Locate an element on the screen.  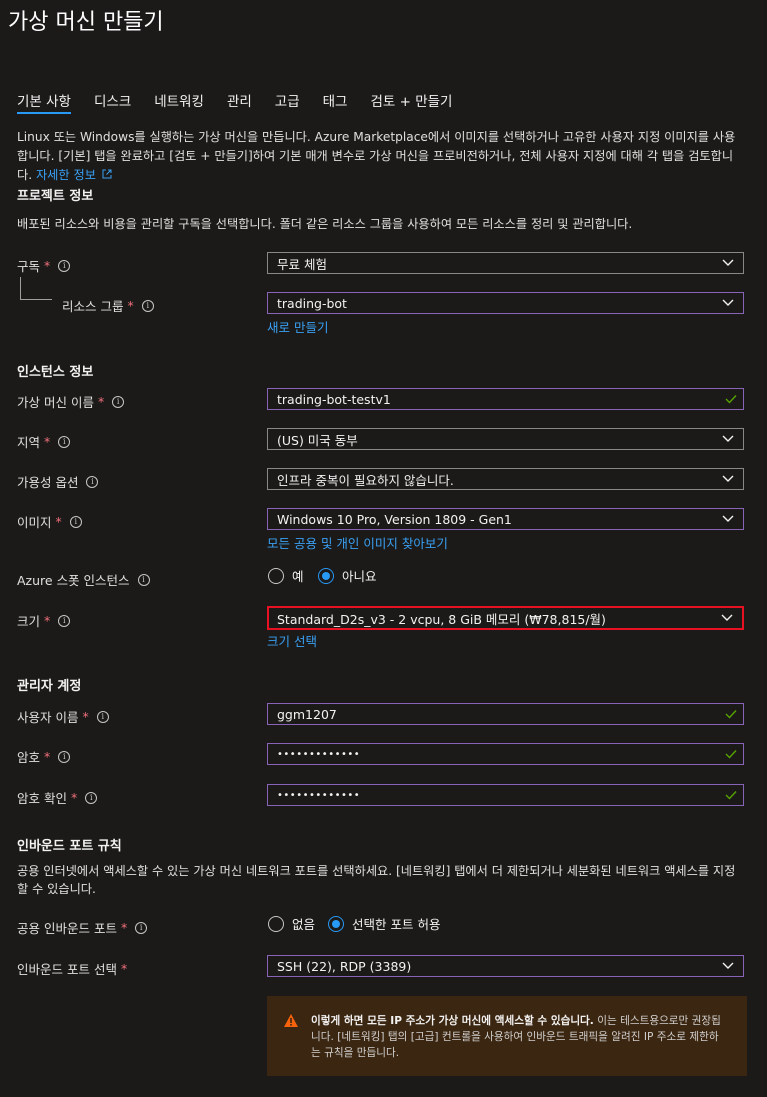
image-value: Windows 10 Pro, Version 1809 - Gen1 is located at coordinates (394, 519).